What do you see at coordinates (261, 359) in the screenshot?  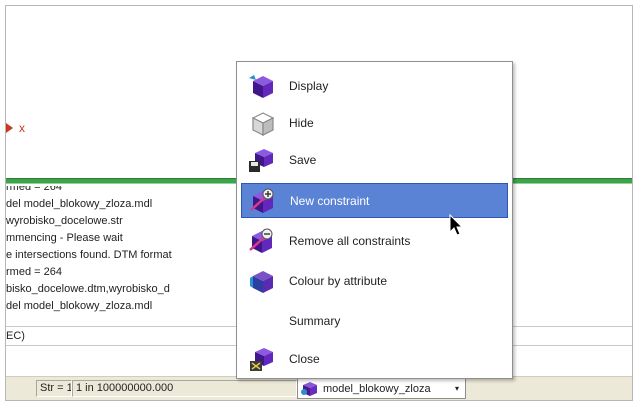 I see `close-icon` at bounding box center [261, 359].